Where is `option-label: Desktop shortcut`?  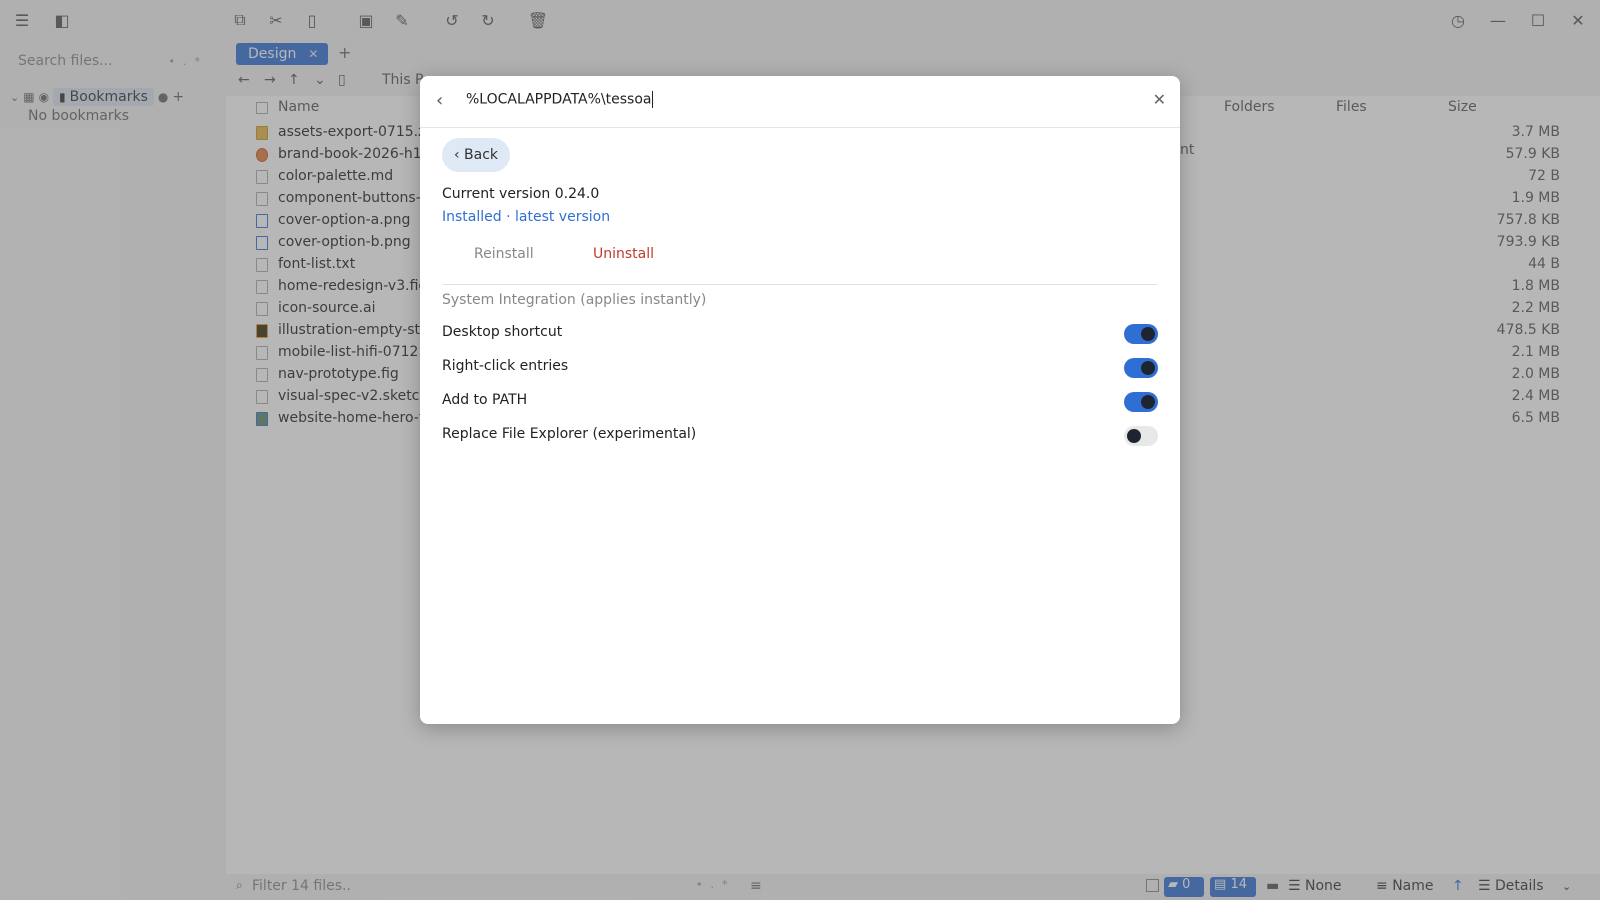 option-label: Desktop shortcut is located at coordinates (502, 332).